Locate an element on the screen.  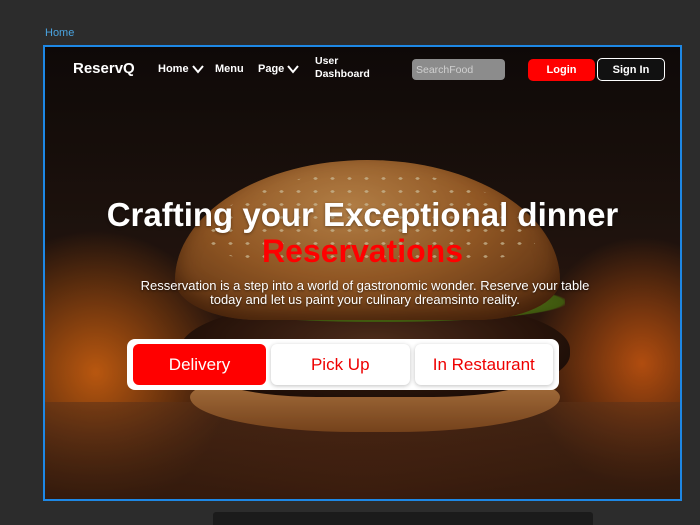
nav-menu: Menu is located at coordinates (229, 69).